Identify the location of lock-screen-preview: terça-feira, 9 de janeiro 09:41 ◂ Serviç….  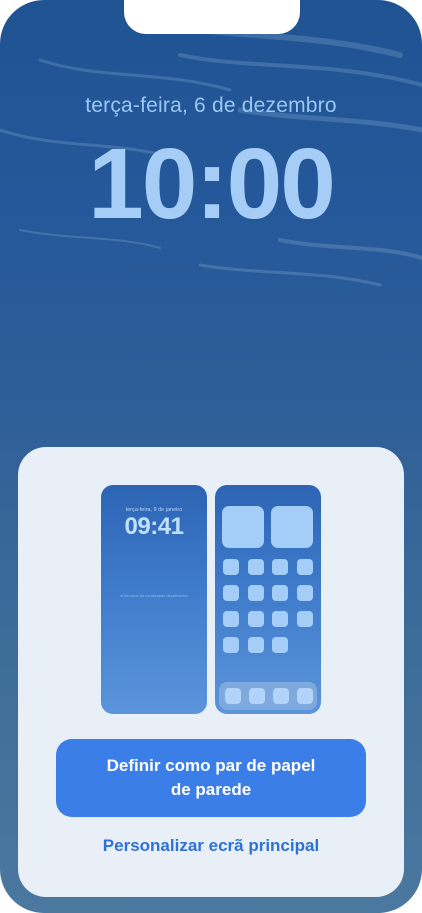
(154, 599).